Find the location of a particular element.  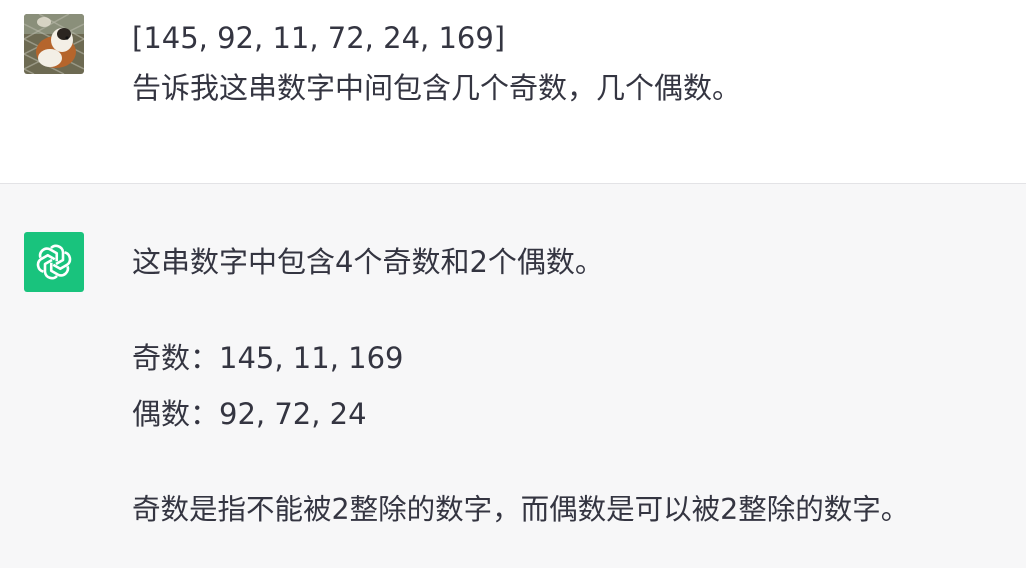

assistant-explanation: 奇数是指不能被2整除的数字，而偶数是可以被2整除的数字。 is located at coordinates (521, 509).